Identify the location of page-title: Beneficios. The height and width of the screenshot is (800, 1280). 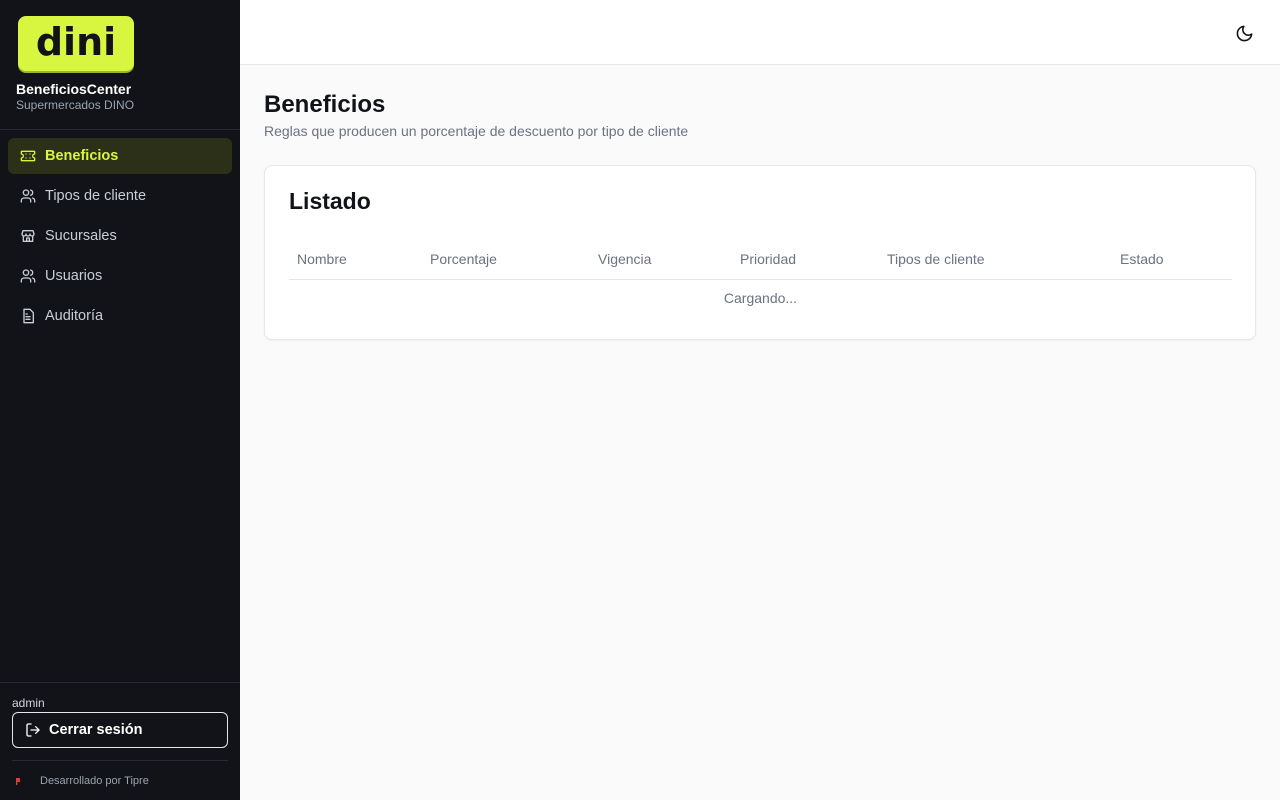
(325, 104).